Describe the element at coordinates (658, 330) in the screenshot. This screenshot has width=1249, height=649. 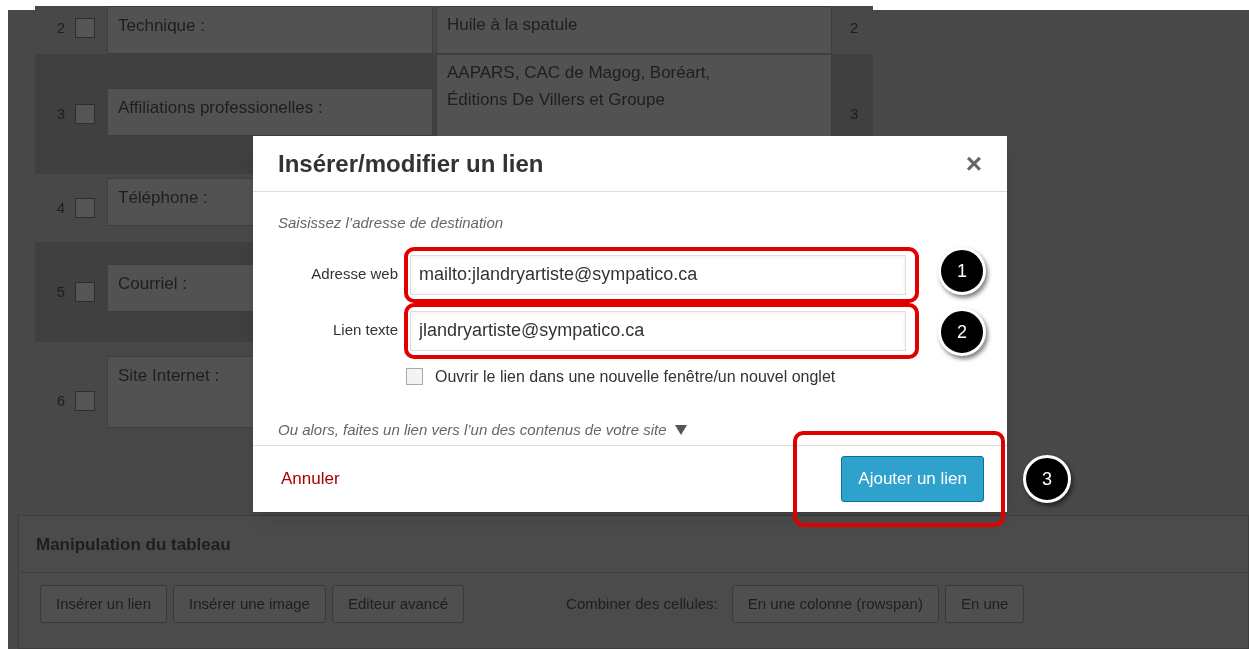
I see `input-field: jlandryartiste@sympatico.ca` at that location.